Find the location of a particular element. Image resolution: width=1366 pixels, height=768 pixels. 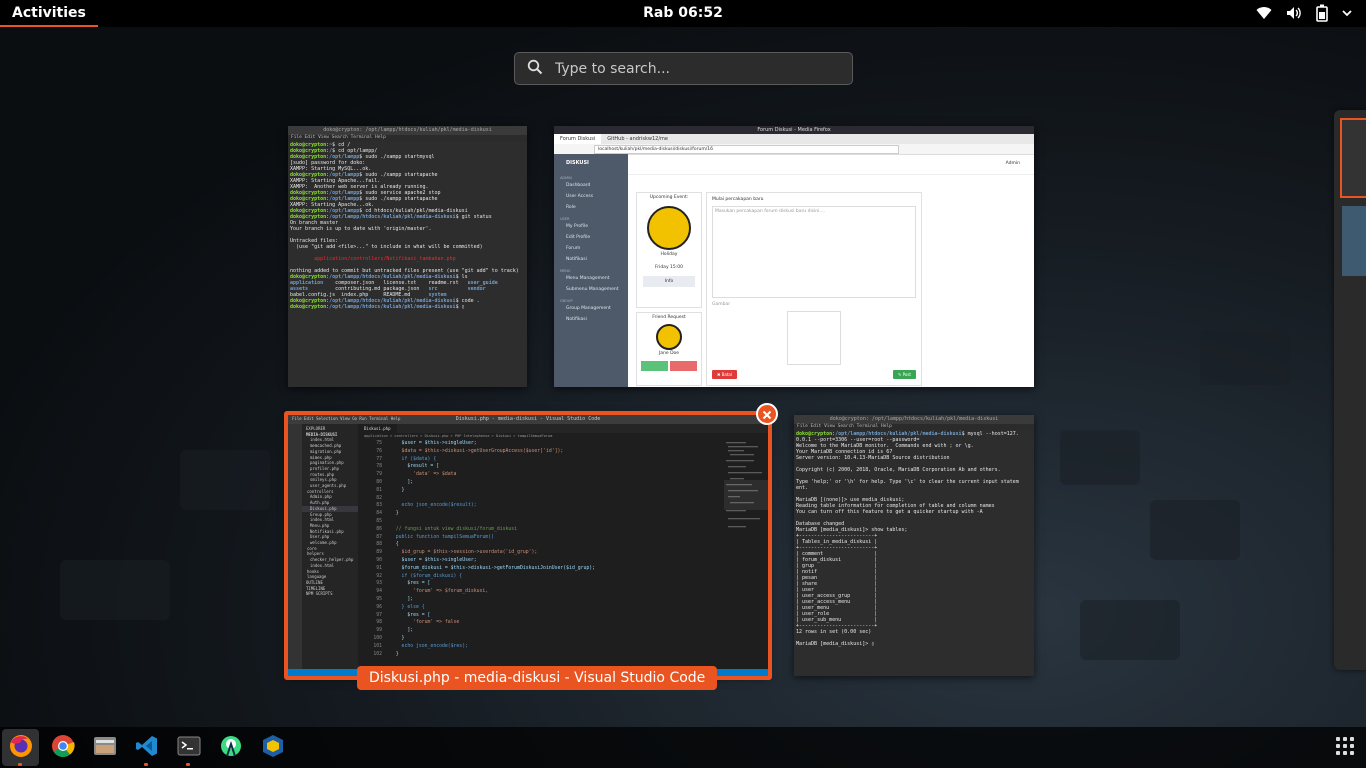

close-window-button is located at coordinates (767, 414).